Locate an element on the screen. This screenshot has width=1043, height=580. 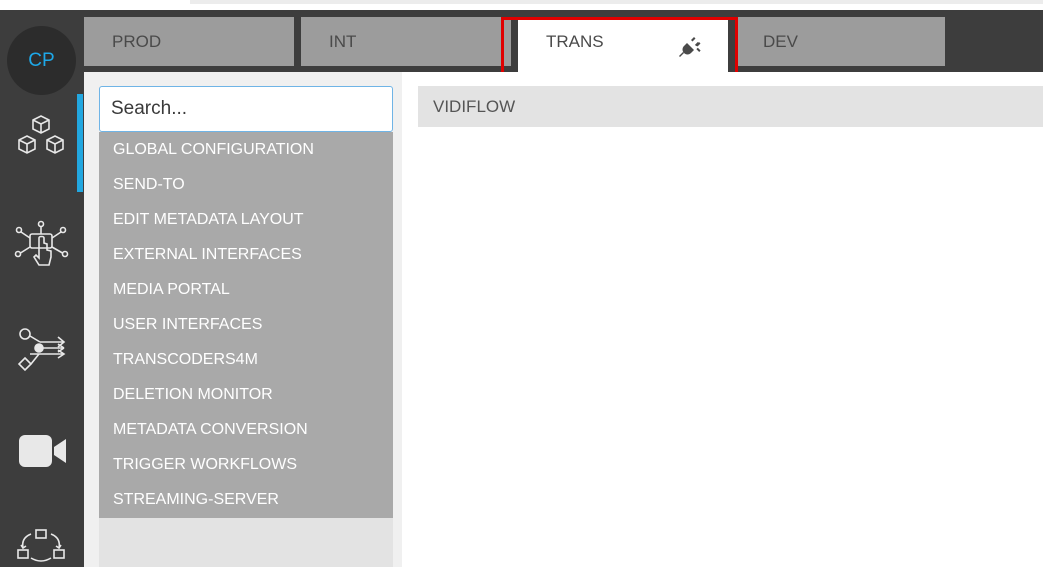
plug-icon is located at coordinates (690, 53).